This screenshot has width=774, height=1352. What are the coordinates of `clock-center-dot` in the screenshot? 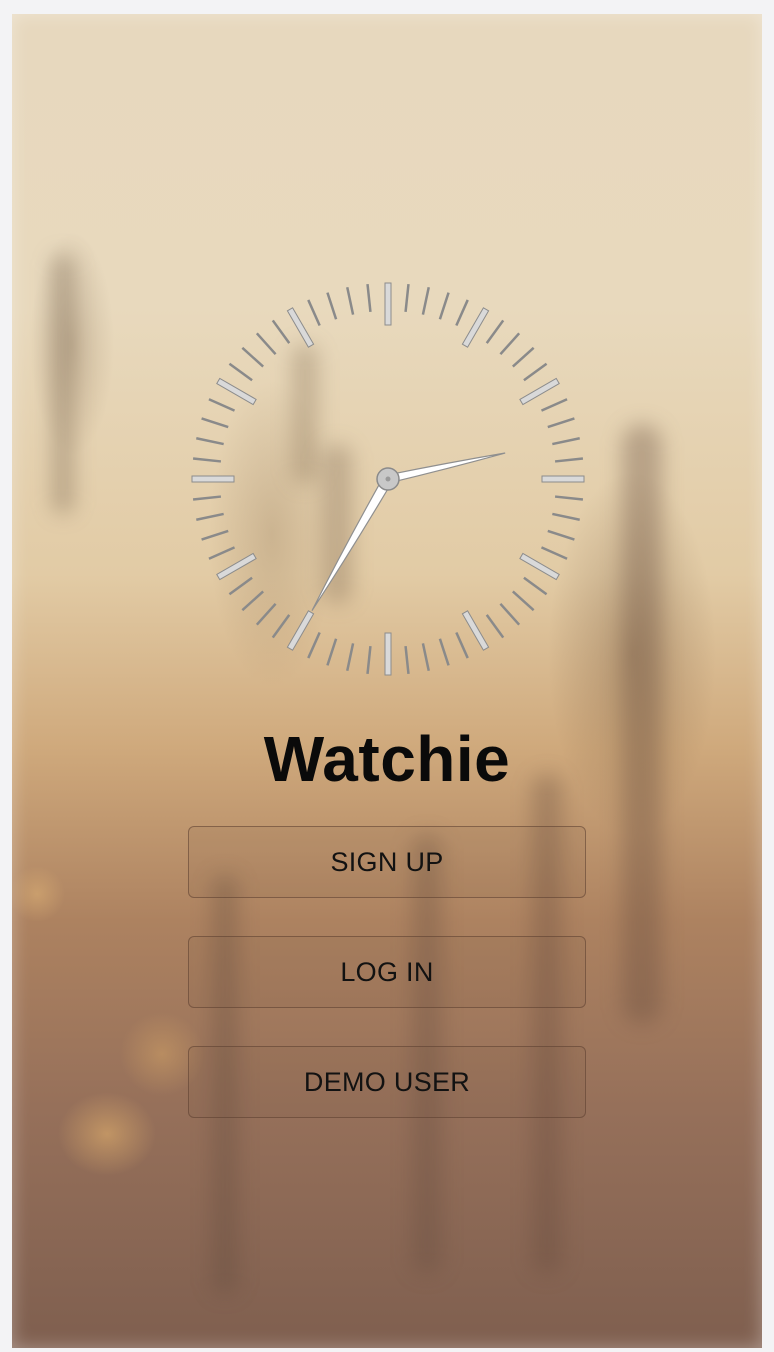 It's located at (388, 479).